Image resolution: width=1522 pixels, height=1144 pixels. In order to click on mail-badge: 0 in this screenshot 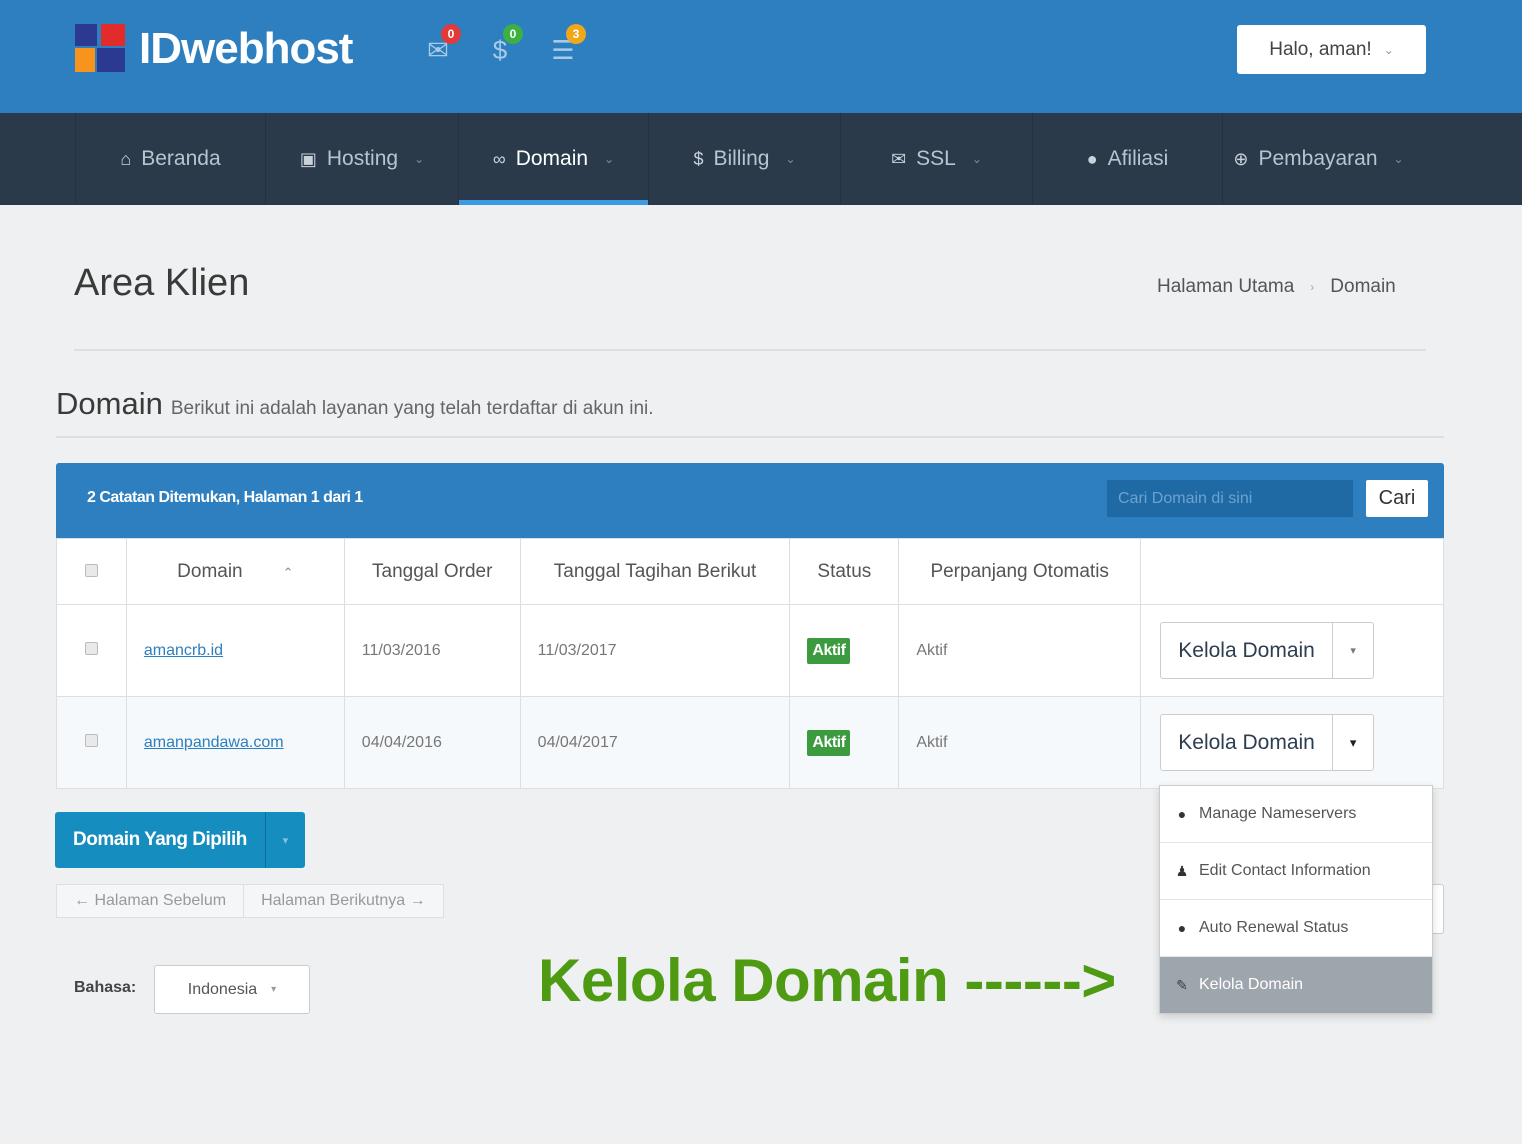, I will do `click(451, 34)`.